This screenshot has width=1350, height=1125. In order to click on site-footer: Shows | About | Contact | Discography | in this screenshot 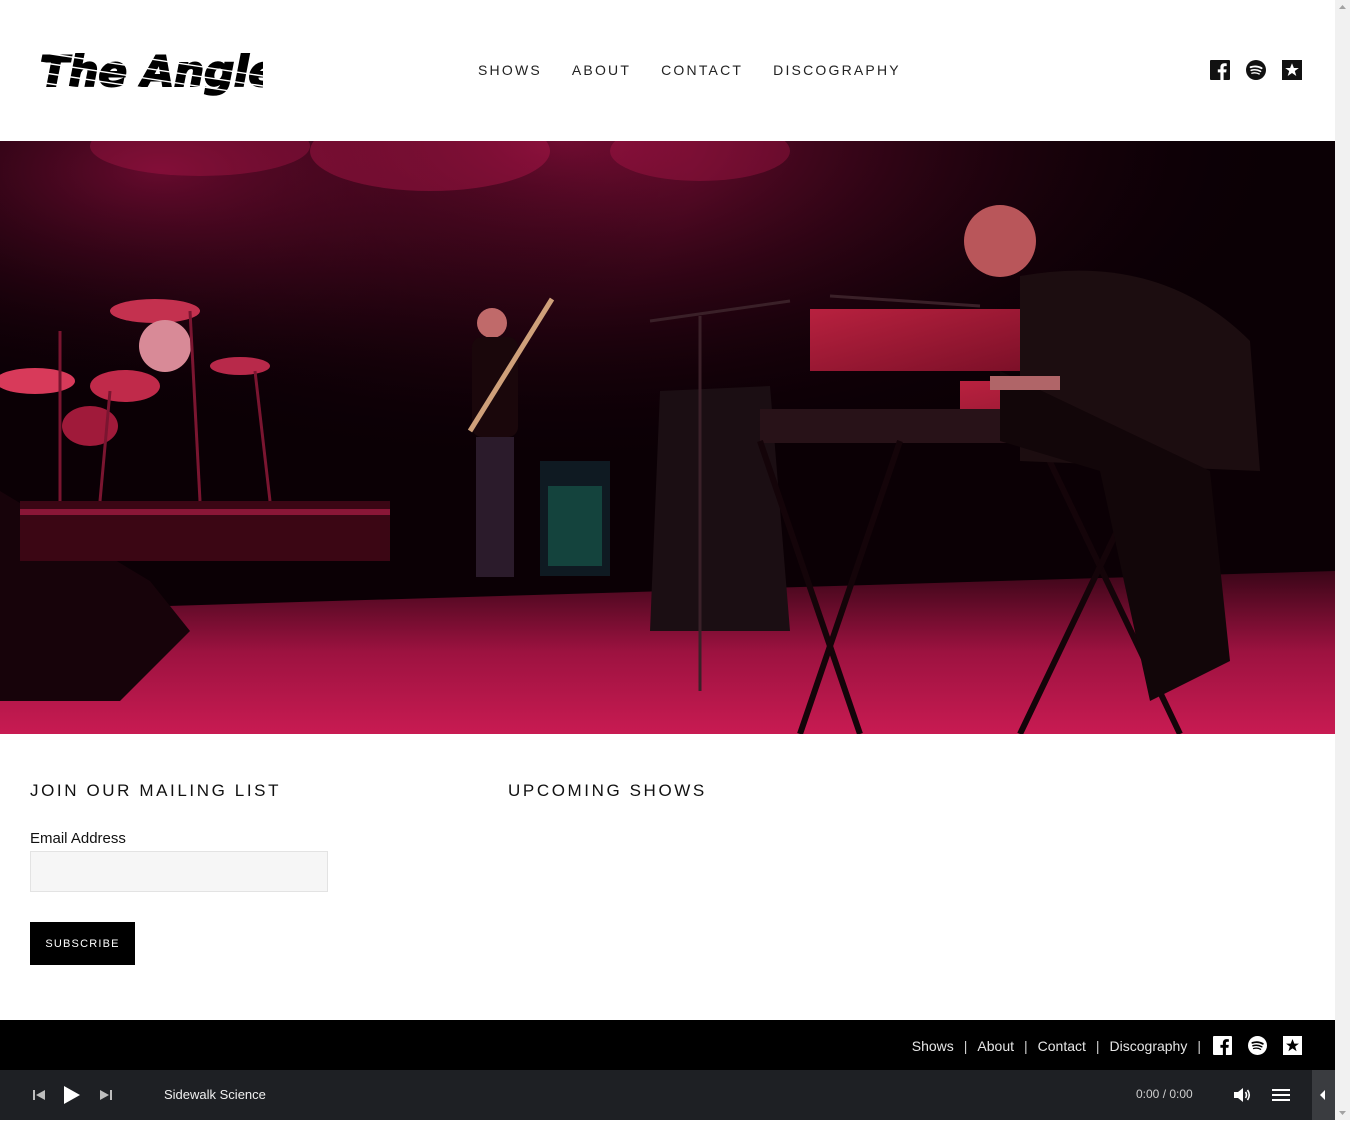, I will do `click(667, 1045)`.